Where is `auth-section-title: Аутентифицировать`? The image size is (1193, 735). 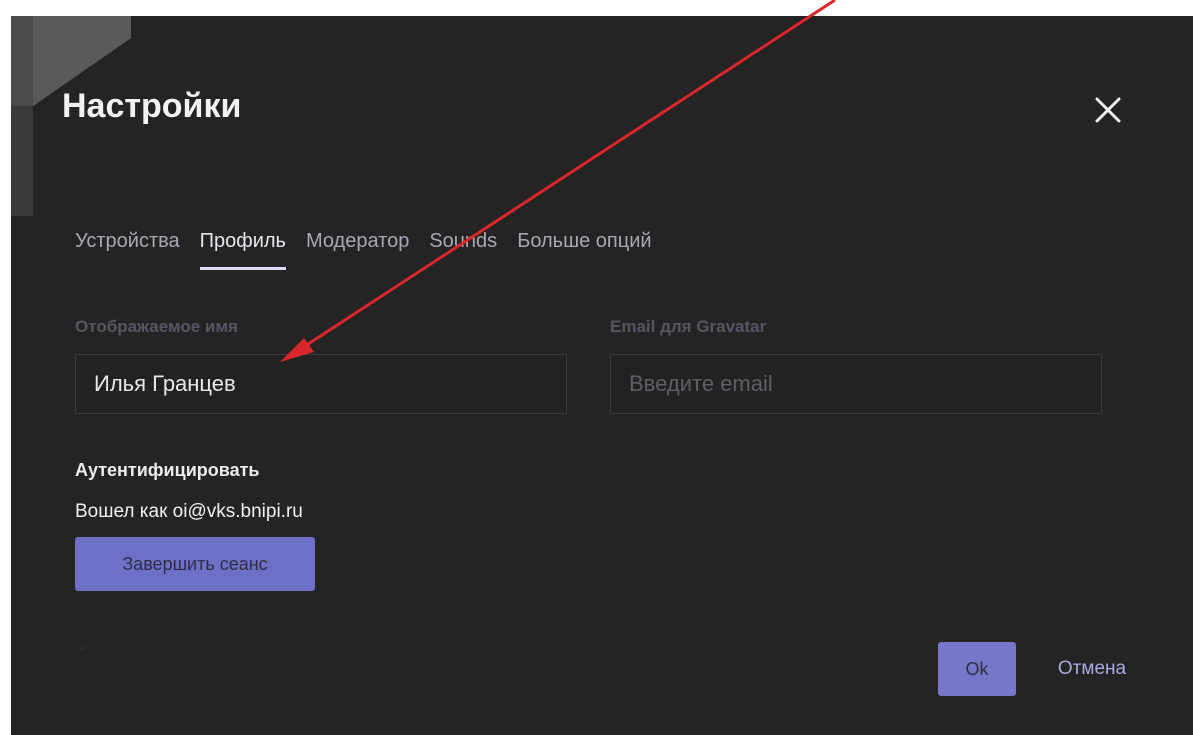
auth-section-title: Аутентифицировать is located at coordinates (167, 470).